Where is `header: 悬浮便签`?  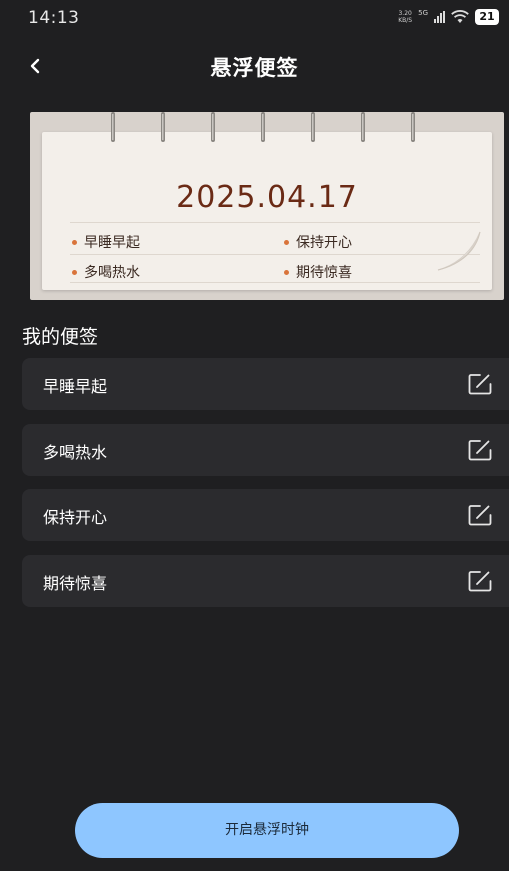 header: 悬浮便签 is located at coordinates (254, 67).